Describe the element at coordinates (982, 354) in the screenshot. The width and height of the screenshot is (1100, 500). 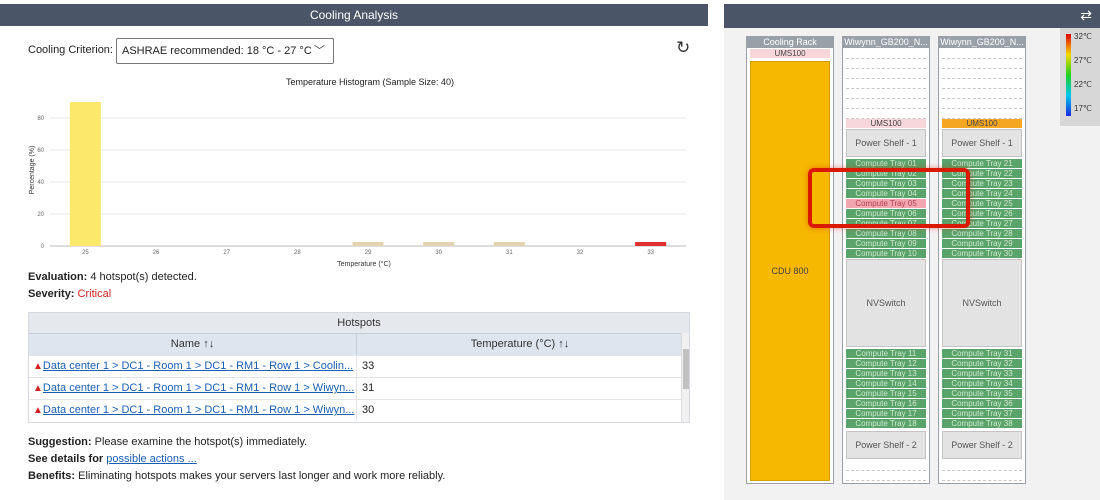
I see `compute-tray: Compute Tray 31` at that location.